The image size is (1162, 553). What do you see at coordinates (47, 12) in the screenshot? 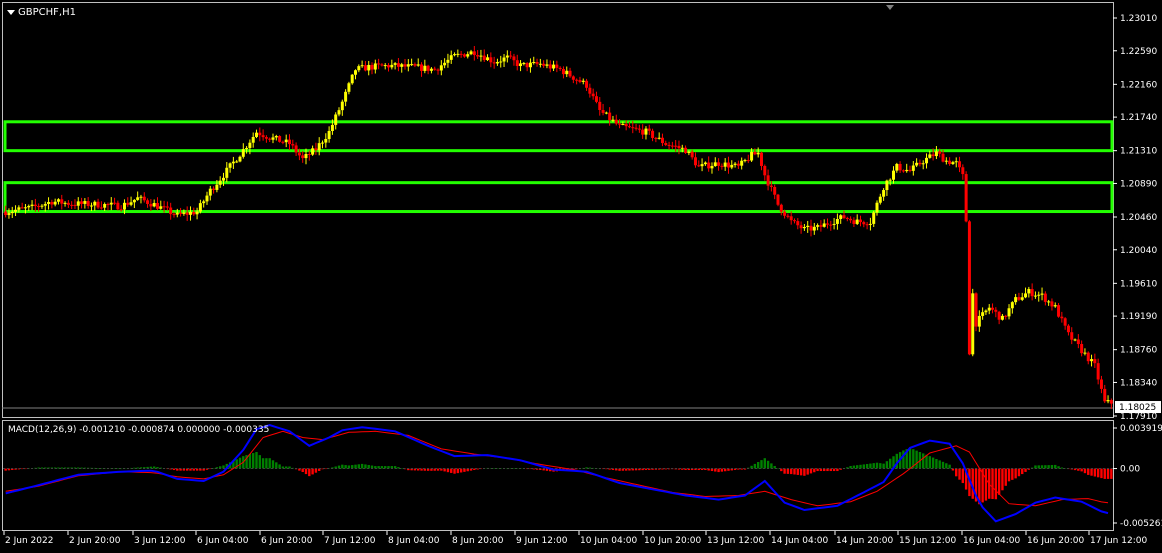
I see `chart-symbol-title: GBPCHF,H1` at bounding box center [47, 12].